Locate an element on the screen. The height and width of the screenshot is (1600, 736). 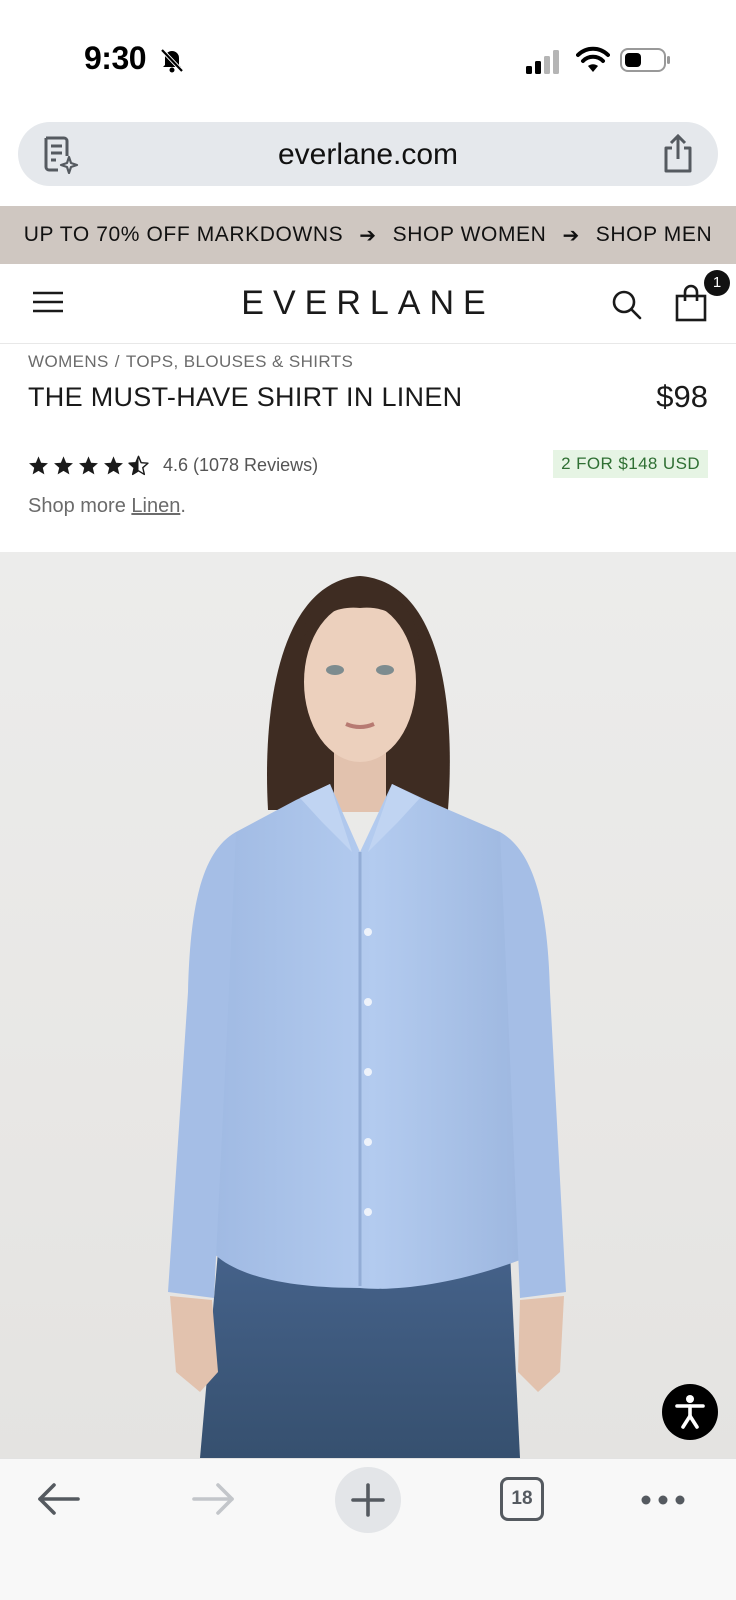
url-text: everlane.com is located at coordinates (368, 155).